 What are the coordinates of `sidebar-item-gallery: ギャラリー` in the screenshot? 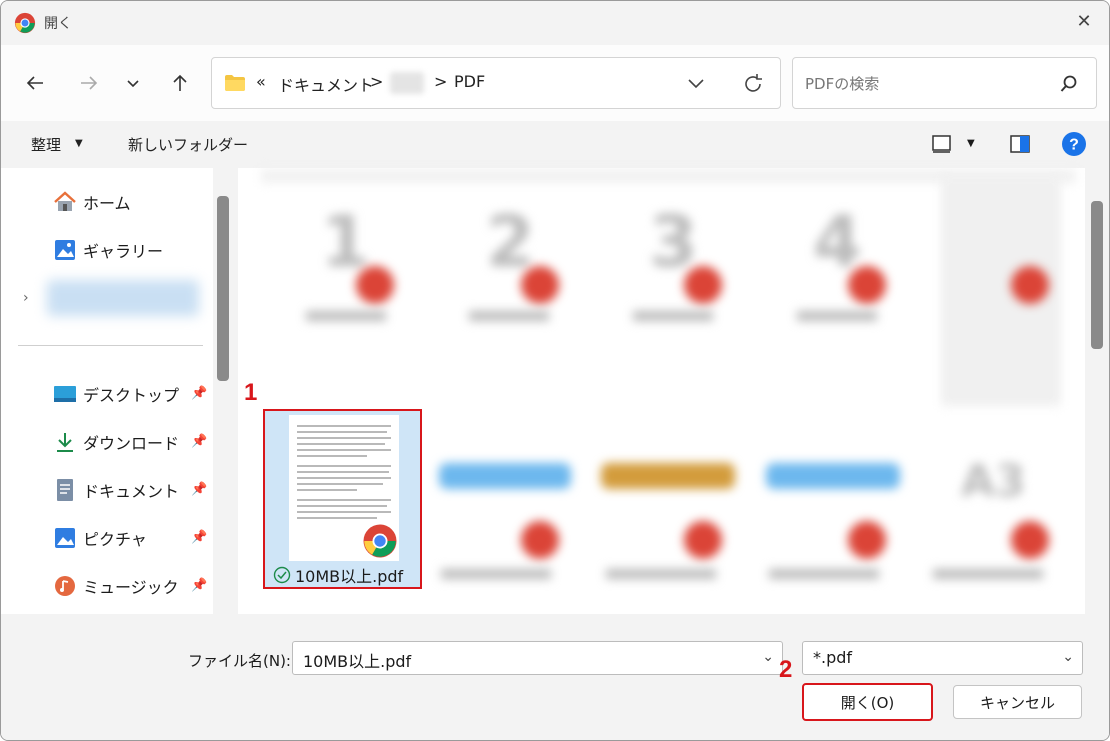 It's located at (108, 250).